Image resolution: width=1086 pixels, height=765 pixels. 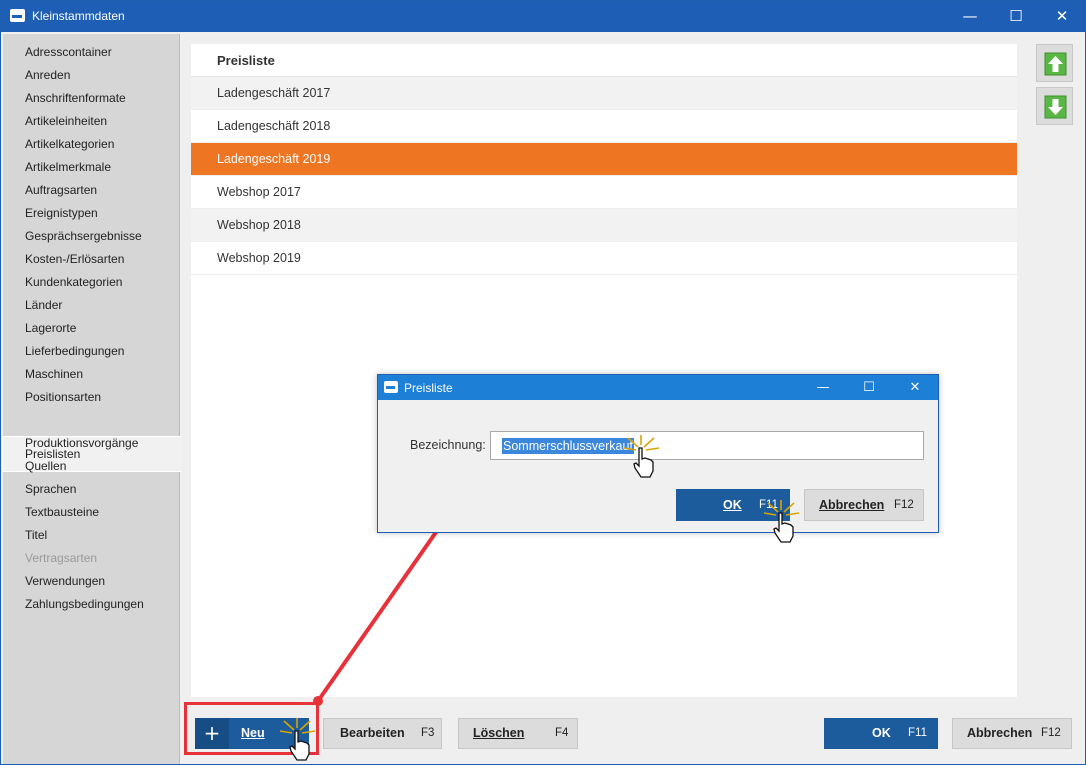 I want to click on dialog-title-bar: Preisliste — ☐ ✕, so click(x=658, y=387).